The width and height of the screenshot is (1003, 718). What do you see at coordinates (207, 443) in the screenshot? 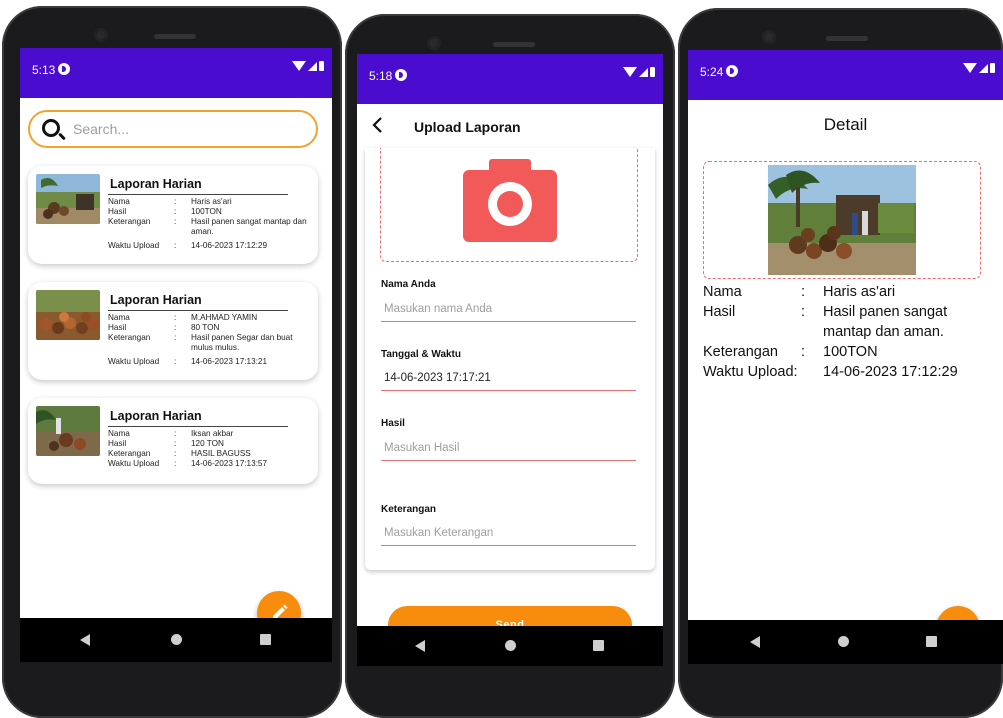
I see `value-hasil: 120 TON` at bounding box center [207, 443].